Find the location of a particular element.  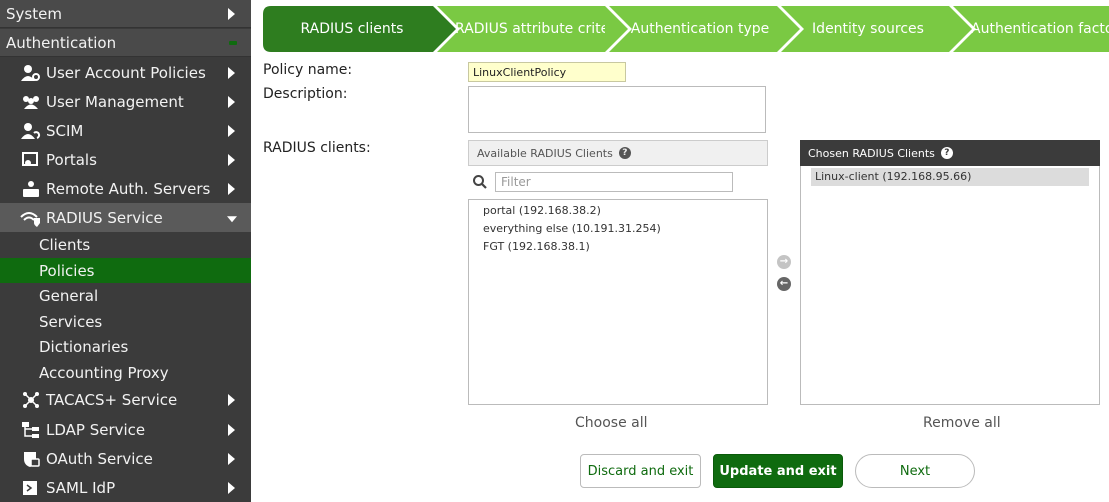

sidebar-item-label: RADIUS Service is located at coordinates (104, 217).